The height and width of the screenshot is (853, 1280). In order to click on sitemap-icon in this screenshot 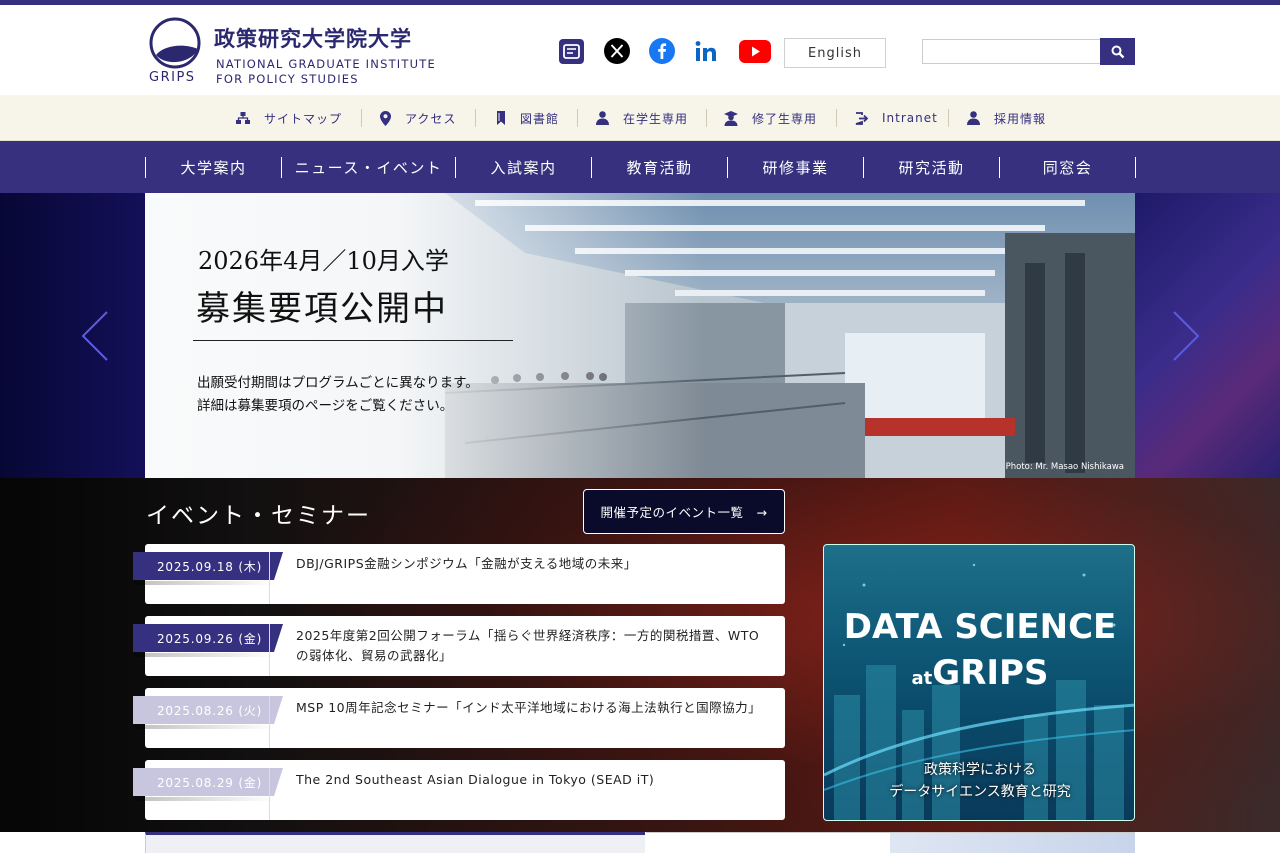, I will do `click(243, 117)`.